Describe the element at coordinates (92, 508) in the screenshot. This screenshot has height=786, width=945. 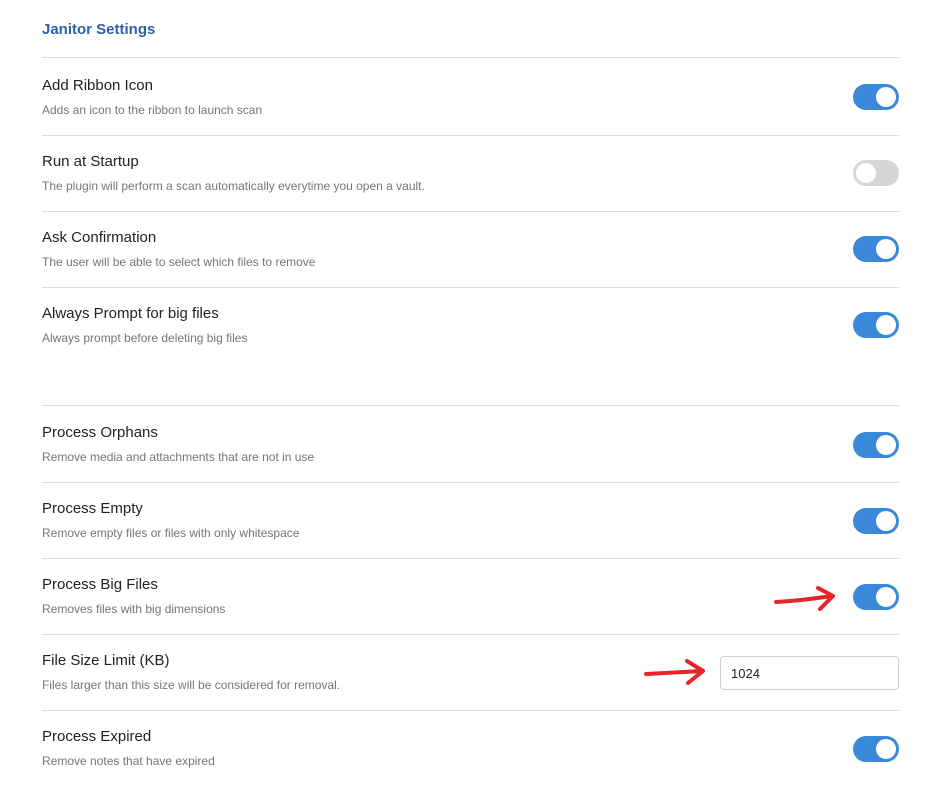
I see `setting-name: Process Empty` at that location.